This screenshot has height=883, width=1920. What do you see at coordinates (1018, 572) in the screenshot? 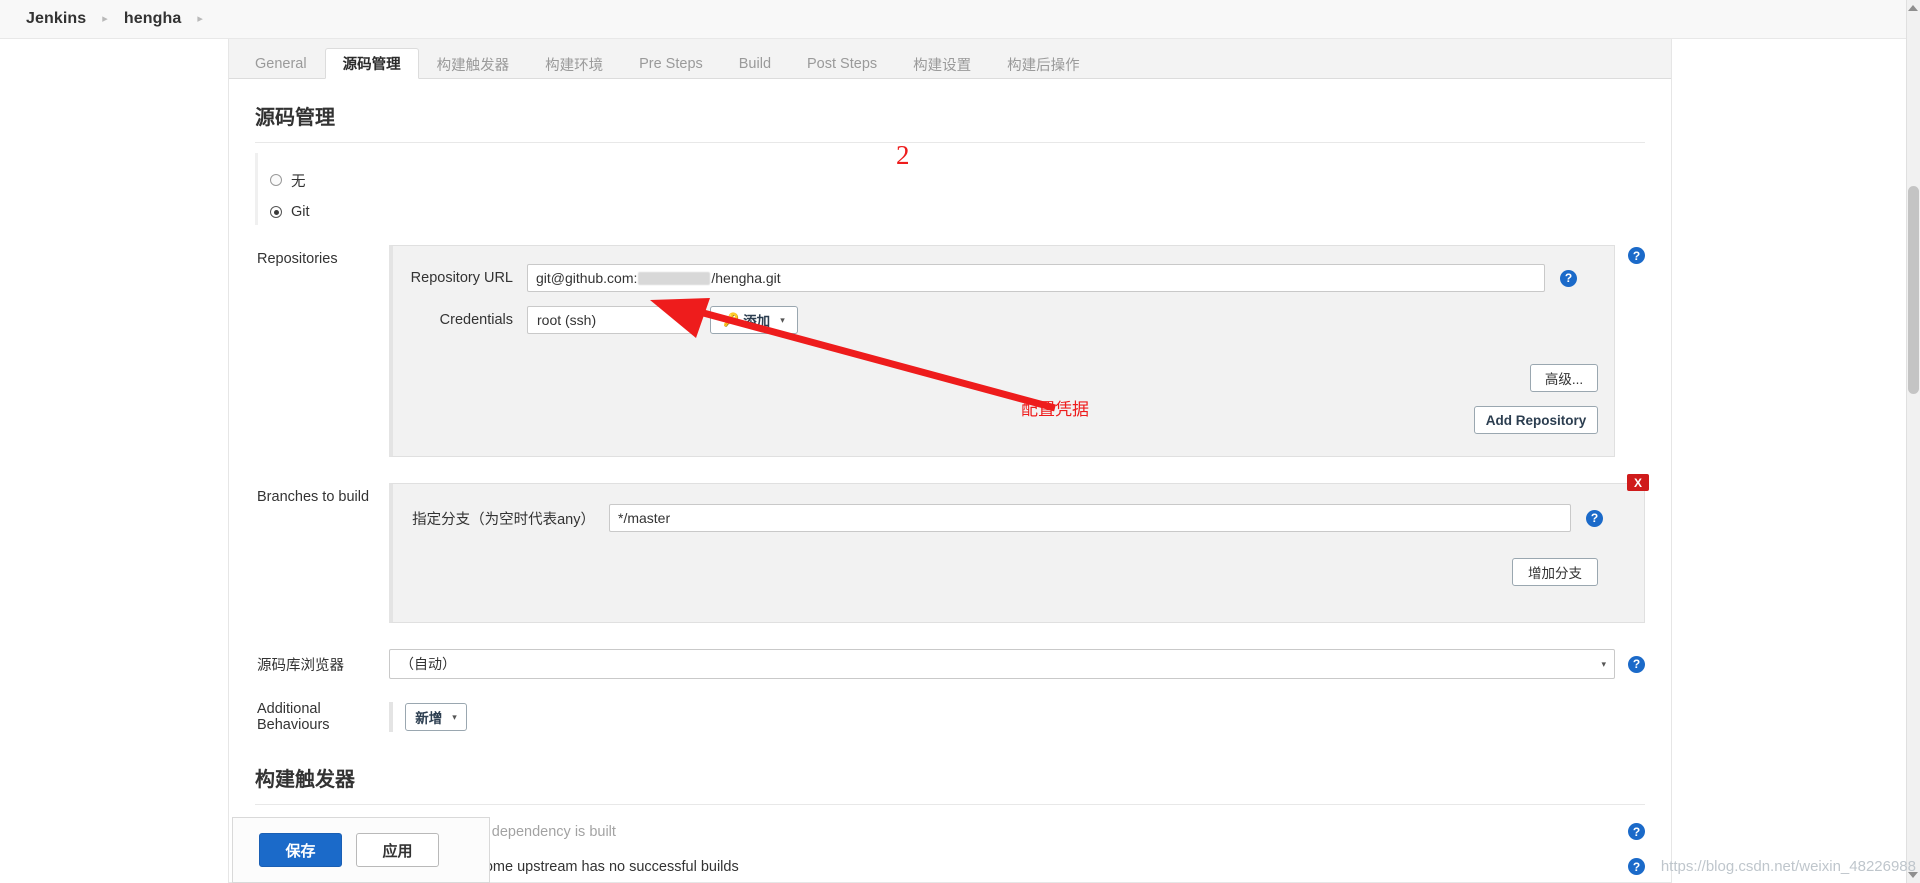
I see `add-branch-button-row: 增加分支` at bounding box center [1018, 572].